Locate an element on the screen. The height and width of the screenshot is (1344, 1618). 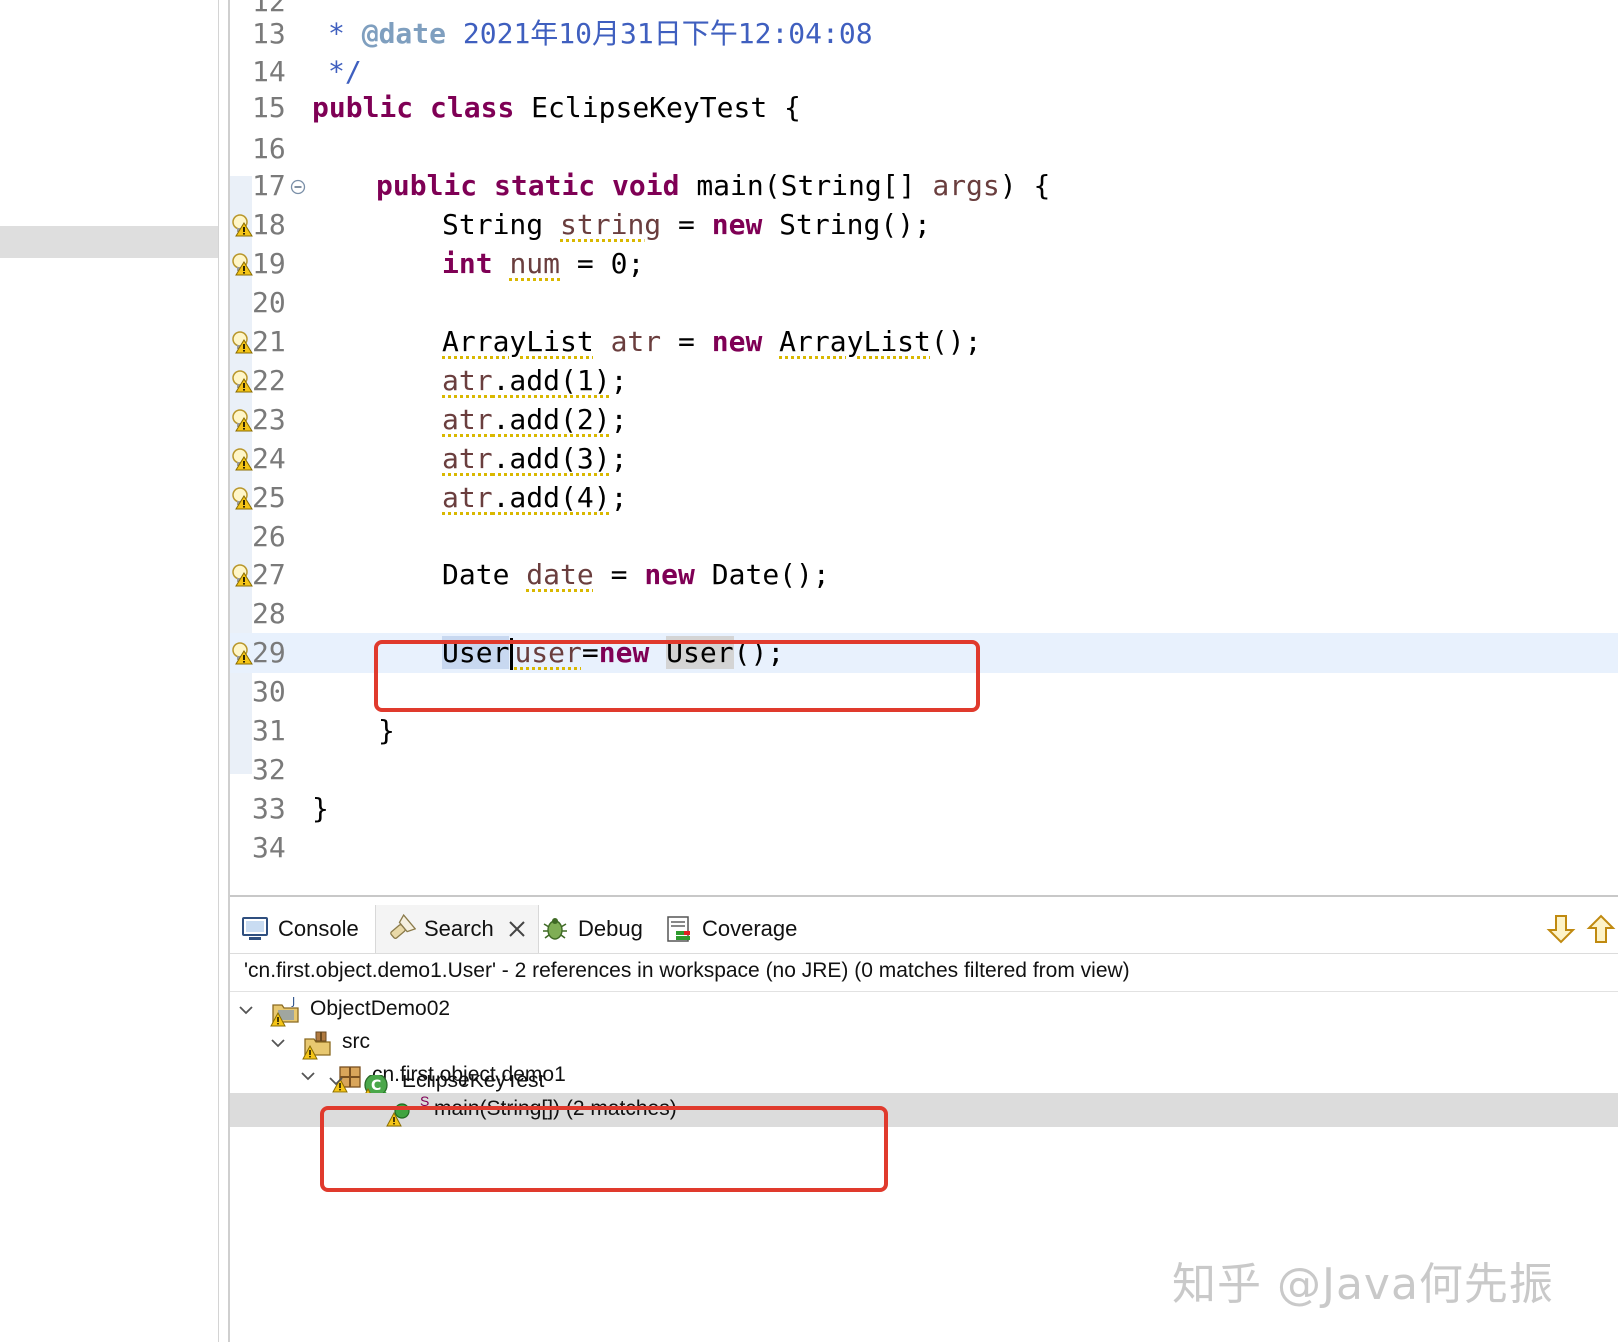
line-number: 14 is located at coordinates (269, 71).